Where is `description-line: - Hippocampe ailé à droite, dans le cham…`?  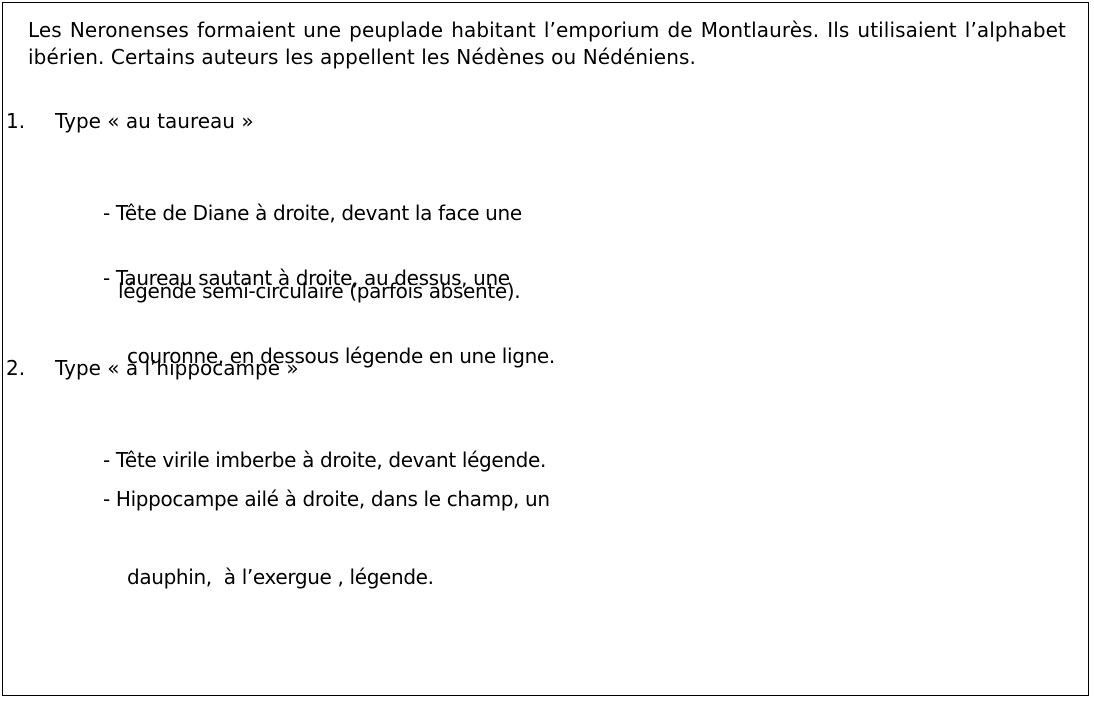
description-line: - Hippocampe ailé à droite, dans le cham… is located at coordinates (326, 499).